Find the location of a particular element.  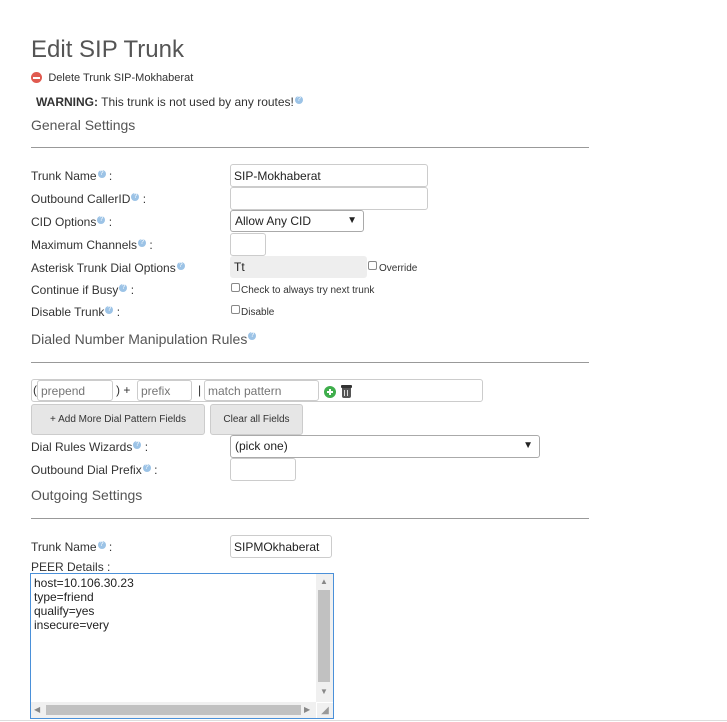

page-bottom-divider is located at coordinates (363, 720).